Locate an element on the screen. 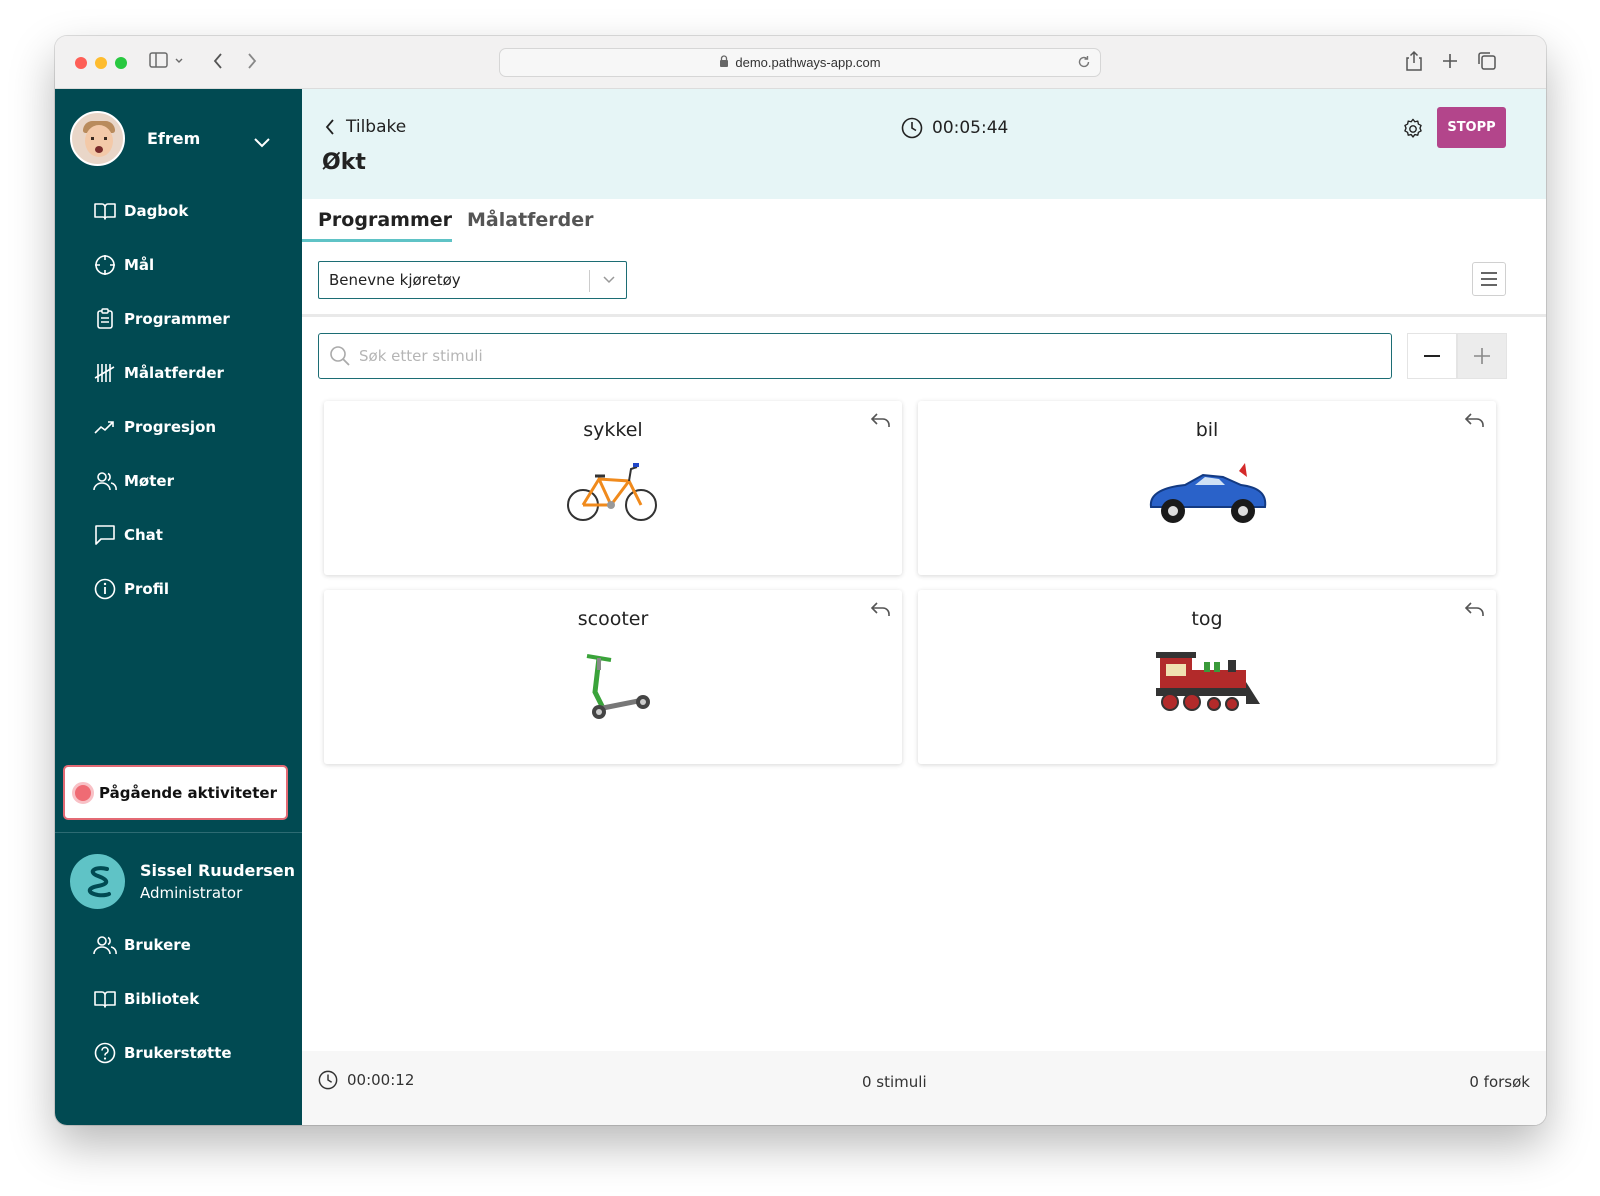  tab-bar: Programmer Målatferder is located at coordinates (924, 221).